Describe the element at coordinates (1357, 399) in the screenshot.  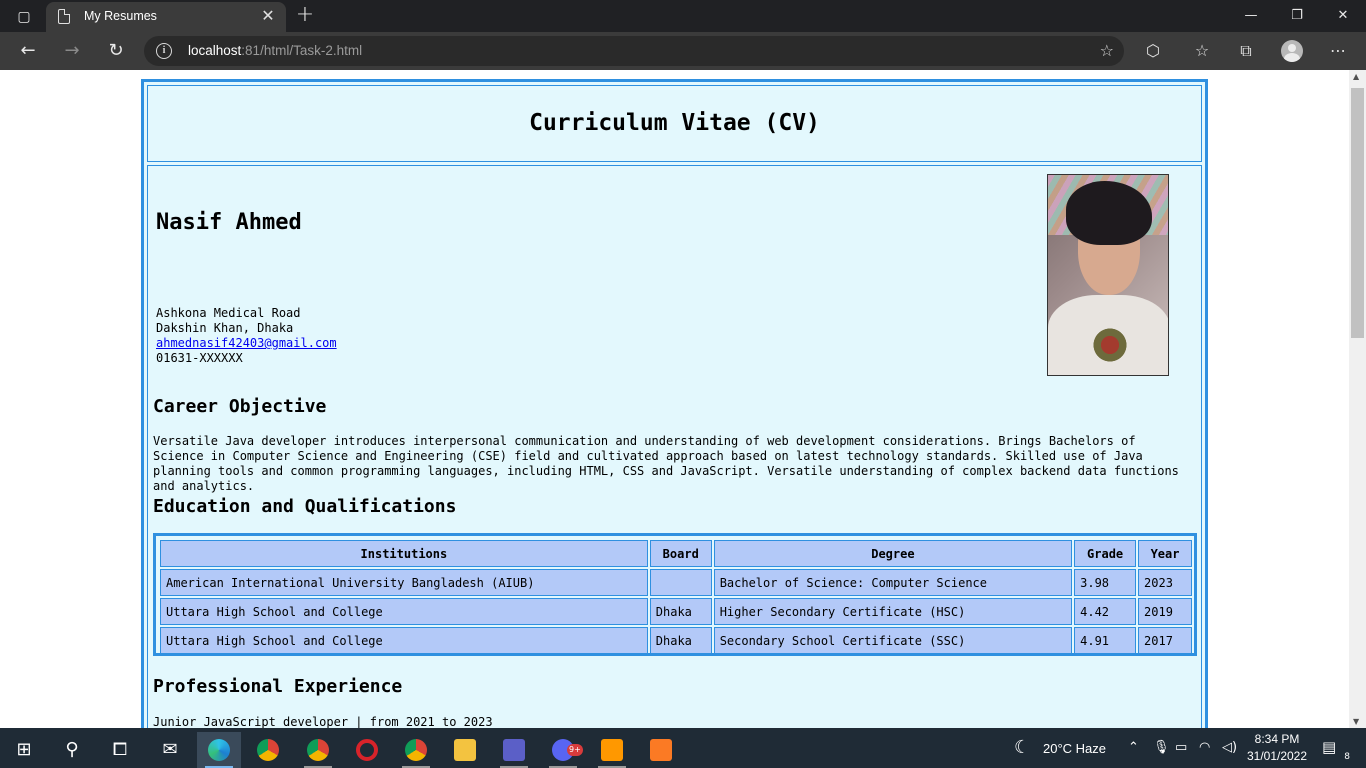
I see `vertical-scrollbar: ▲ ▼` at that location.